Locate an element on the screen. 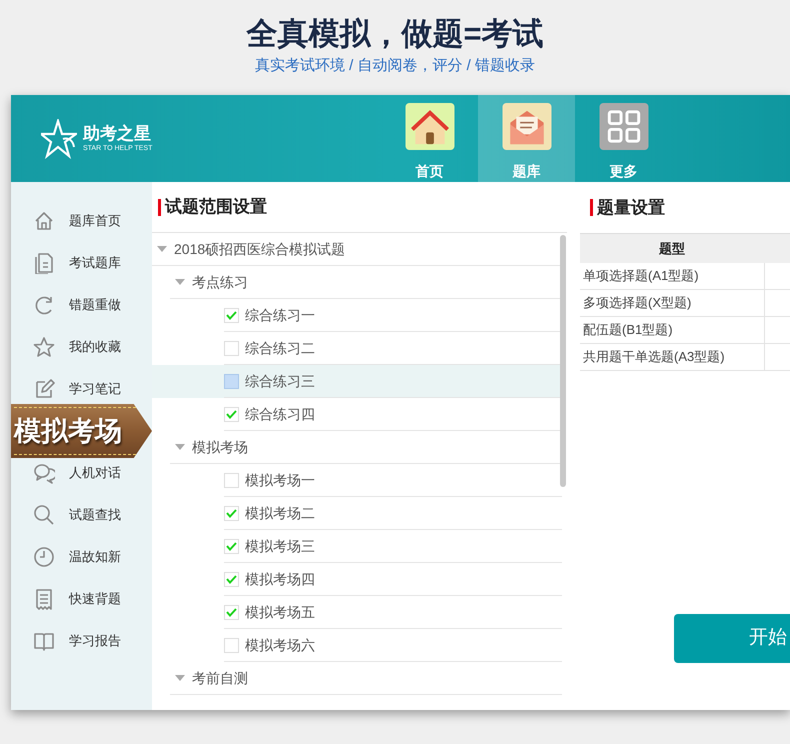  document-icon is located at coordinates (44, 263).